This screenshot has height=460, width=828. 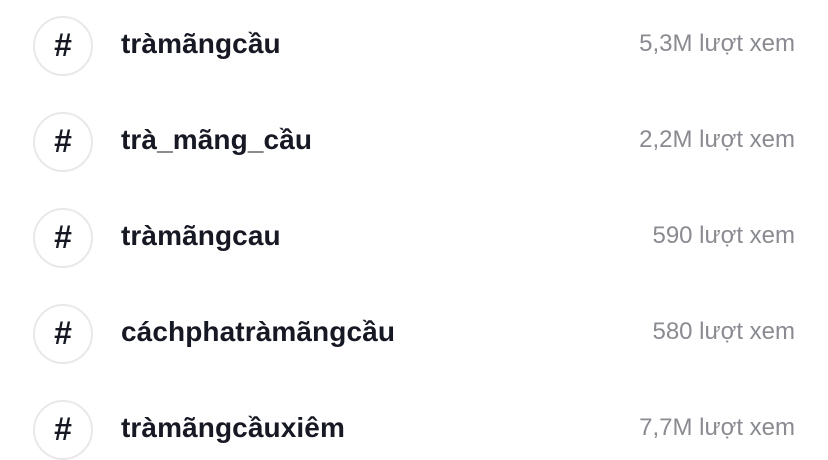 What do you see at coordinates (717, 139) in the screenshot?
I see `hashtag-view-count: 2,2M lượt xem` at bounding box center [717, 139].